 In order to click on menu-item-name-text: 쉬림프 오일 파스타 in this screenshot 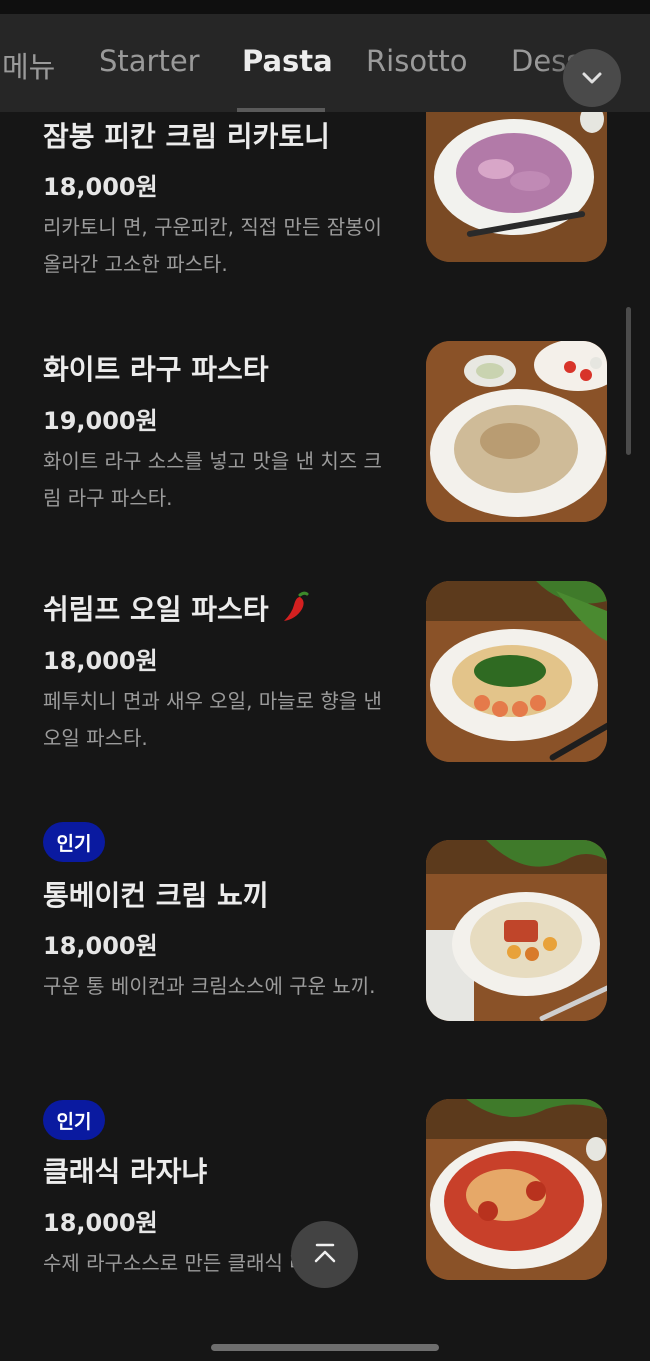, I will do `click(156, 609)`.